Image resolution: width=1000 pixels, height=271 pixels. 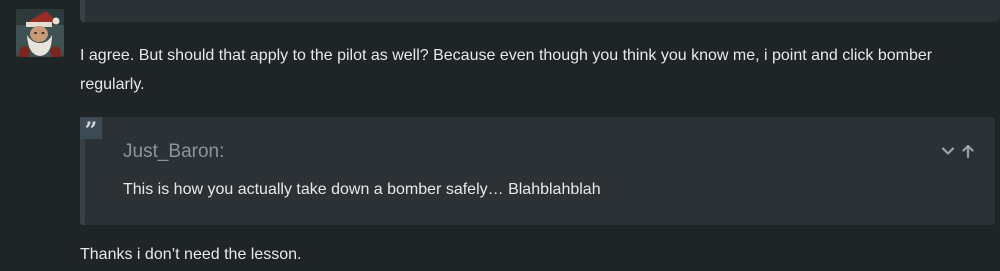 What do you see at coordinates (173, 152) in the screenshot?
I see `quote-author: Just_Baron:` at bounding box center [173, 152].